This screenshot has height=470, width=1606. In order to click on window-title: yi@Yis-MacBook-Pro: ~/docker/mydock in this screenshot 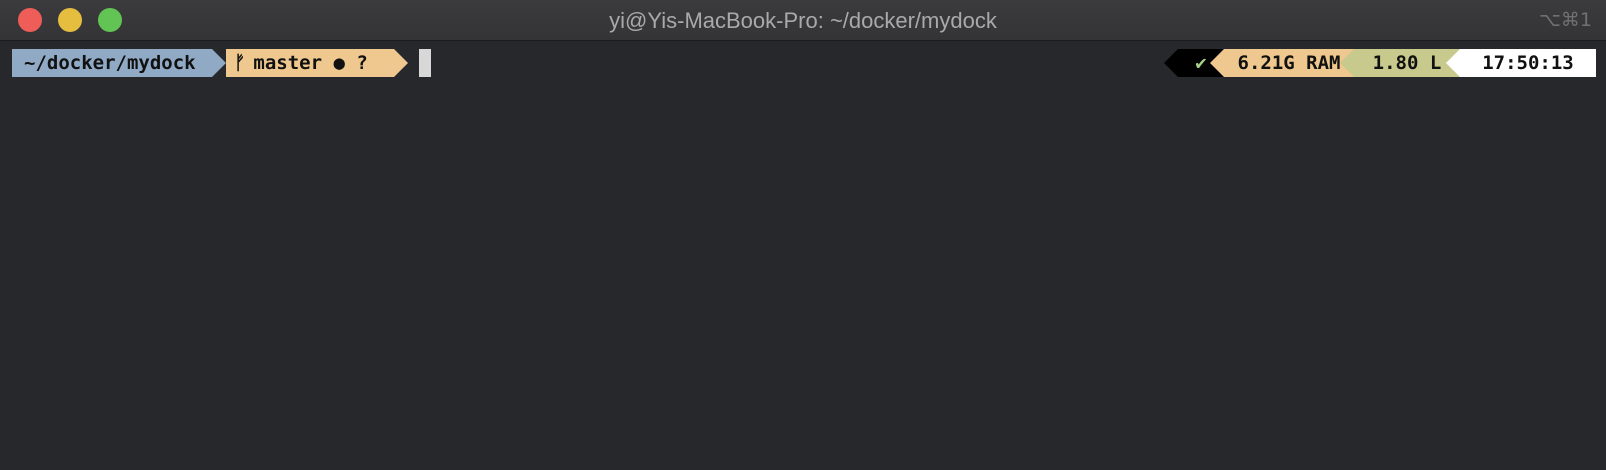, I will do `click(803, 20)`.